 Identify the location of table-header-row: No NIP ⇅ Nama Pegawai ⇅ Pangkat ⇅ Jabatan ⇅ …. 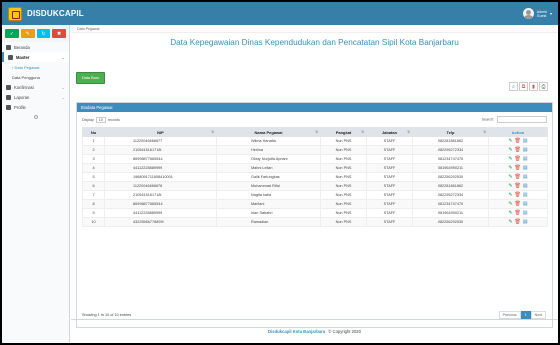
(315, 132).